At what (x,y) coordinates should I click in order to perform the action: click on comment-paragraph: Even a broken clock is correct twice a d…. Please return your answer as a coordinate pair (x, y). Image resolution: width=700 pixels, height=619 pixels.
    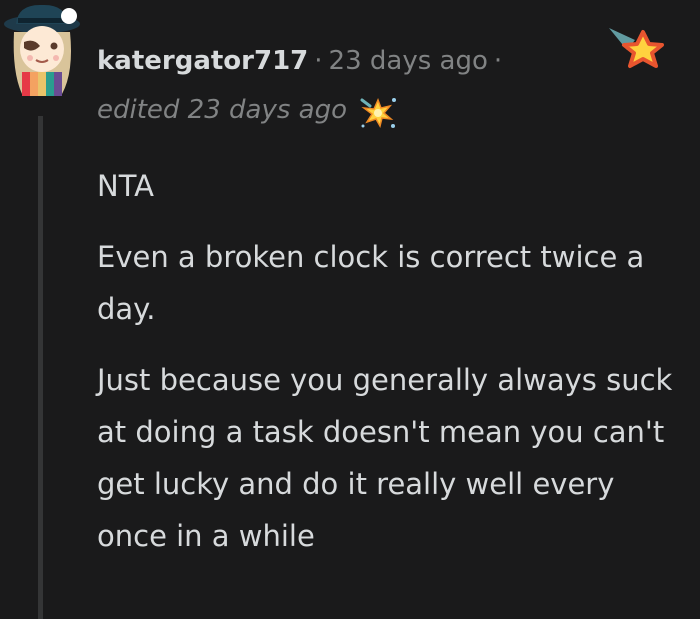
    Looking at the image, I should click on (371, 283).